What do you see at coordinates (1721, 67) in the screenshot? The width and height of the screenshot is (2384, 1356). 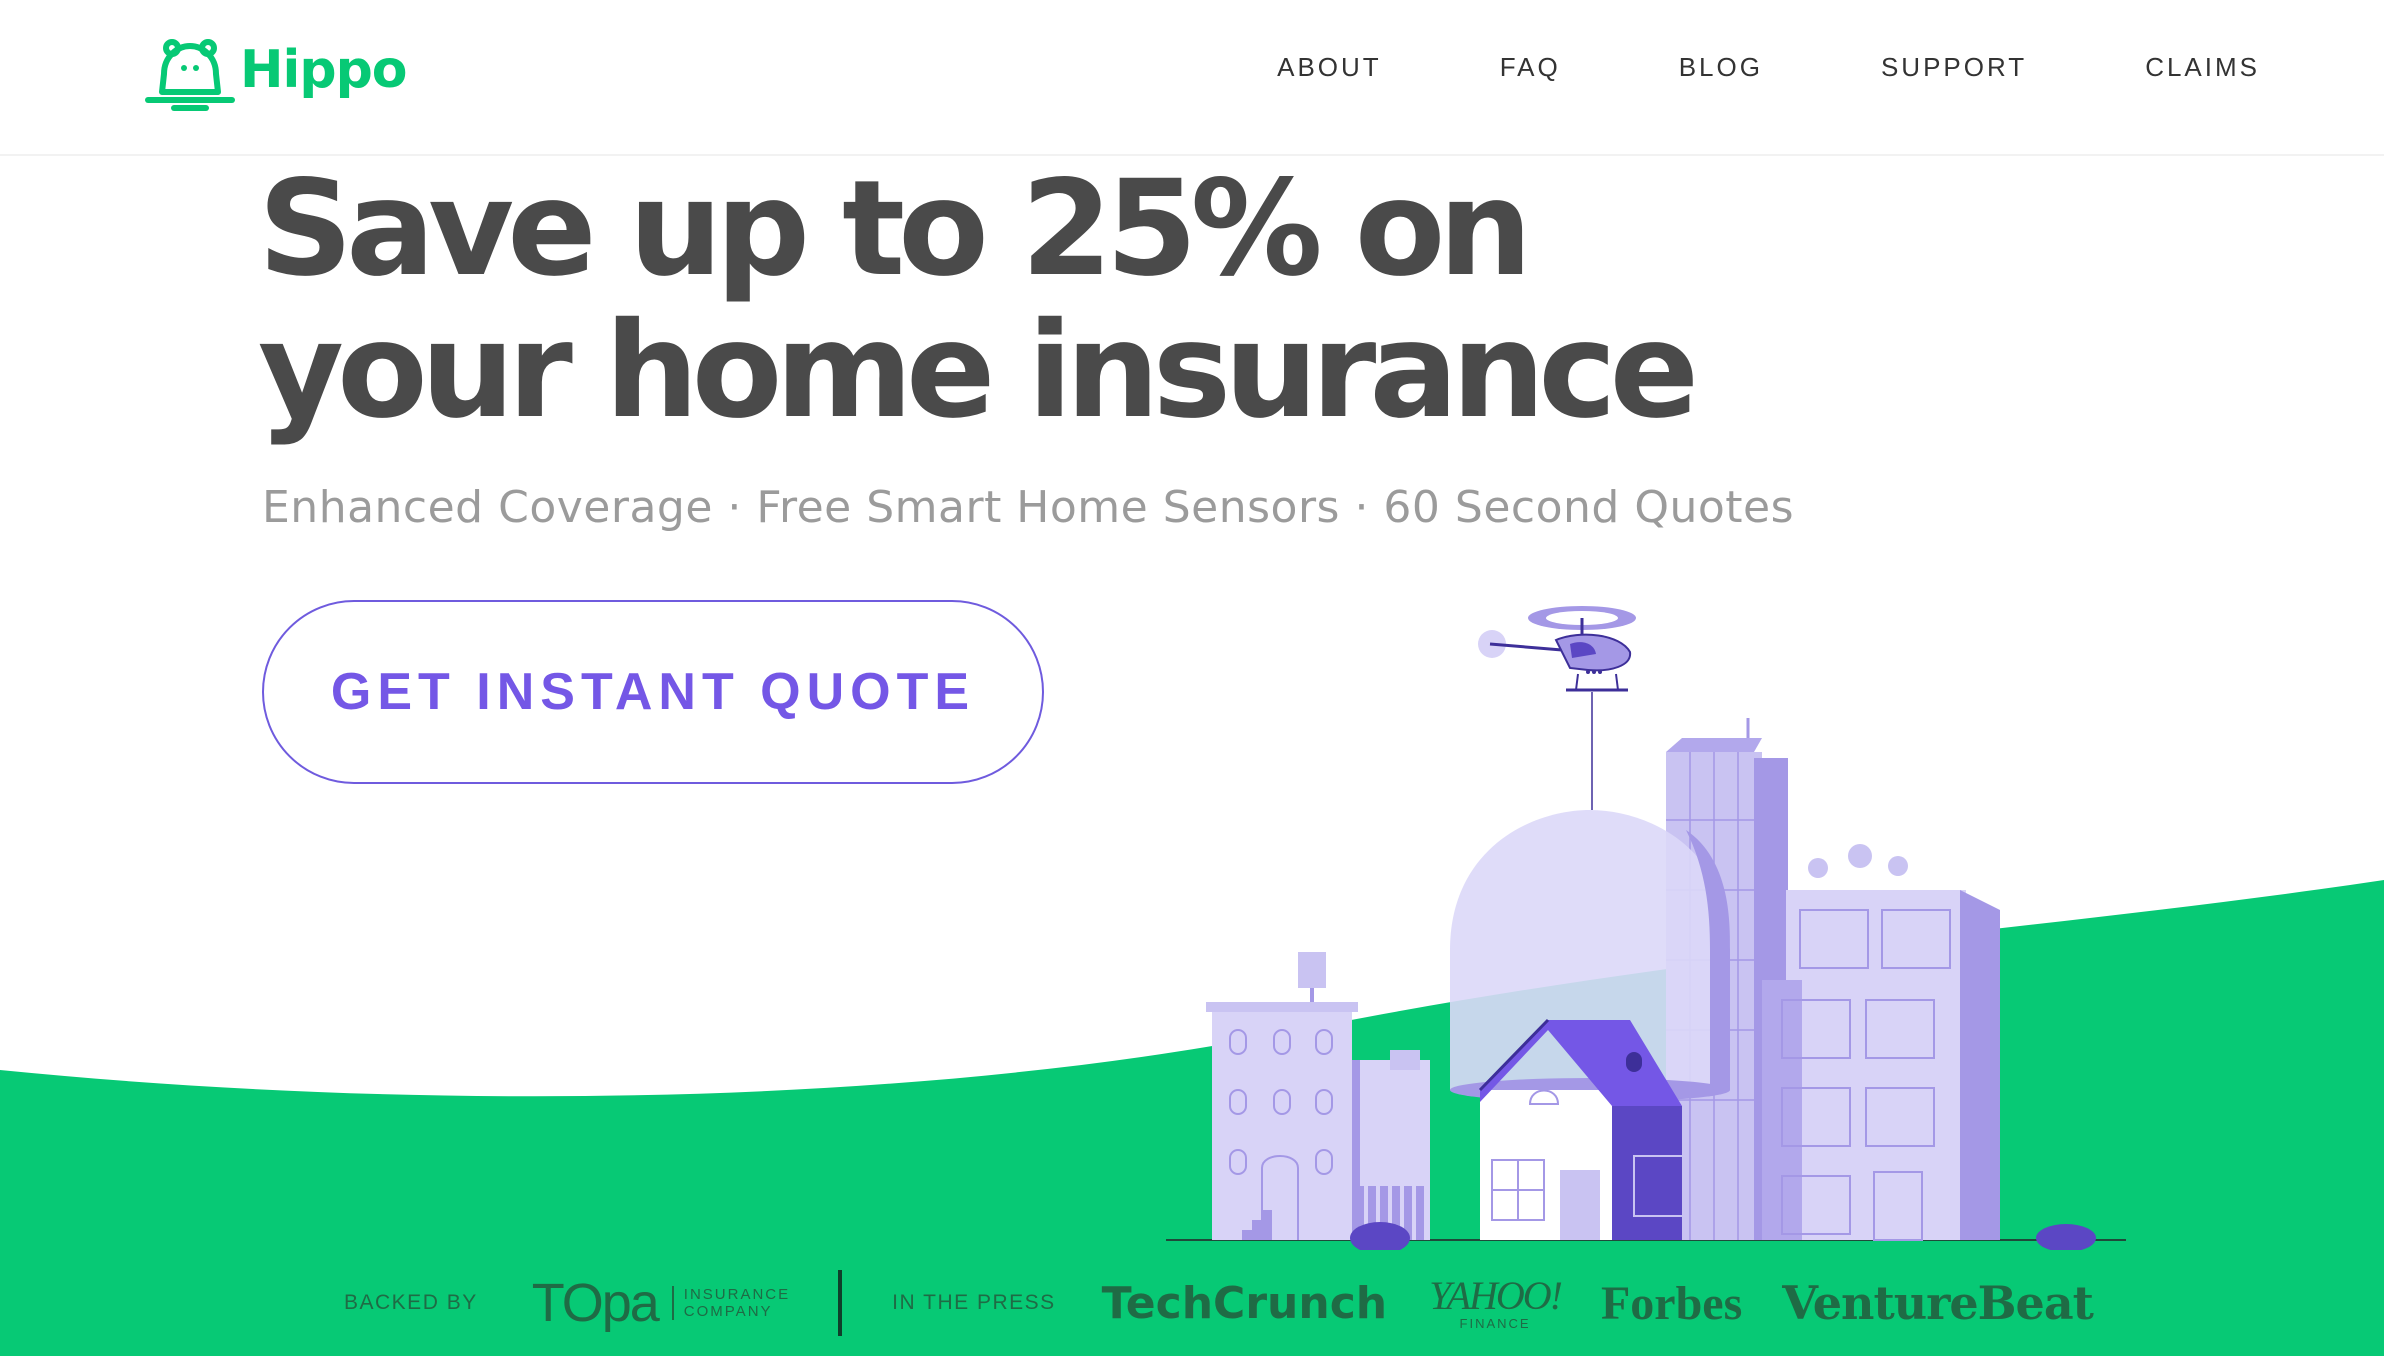 I see `nav-blog: BLOG` at bounding box center [1721, 67].